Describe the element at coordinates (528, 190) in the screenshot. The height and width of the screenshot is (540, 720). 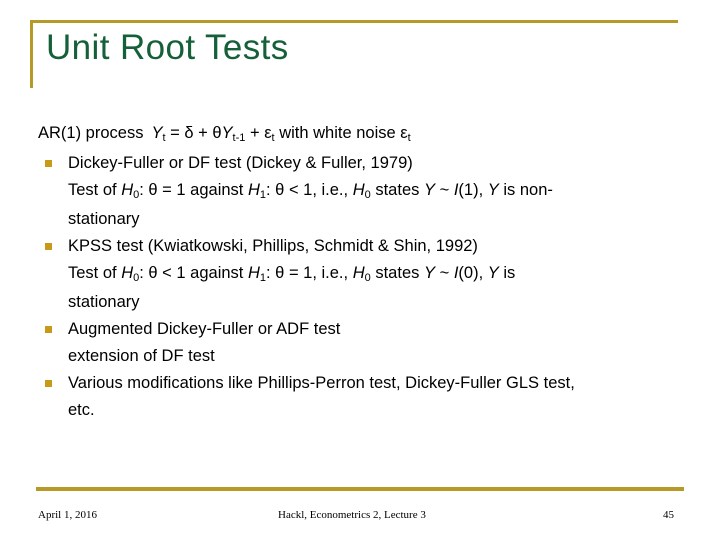
I see `stationarity-tail: is non-` at that location.